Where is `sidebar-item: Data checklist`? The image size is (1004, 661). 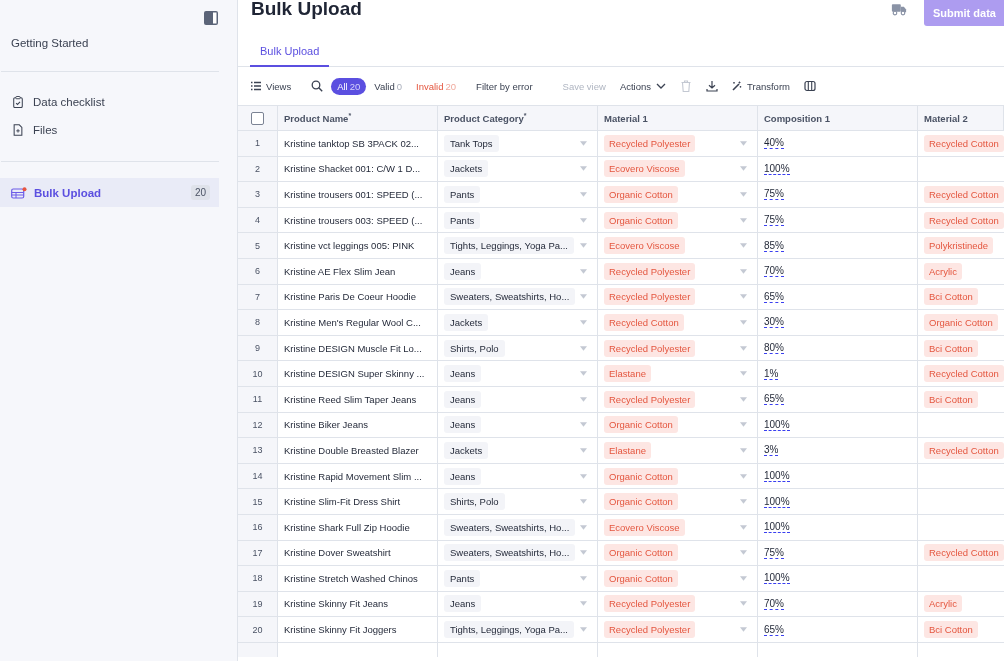 sidebar-item: Data checklist is located at coordinates (118, 102).